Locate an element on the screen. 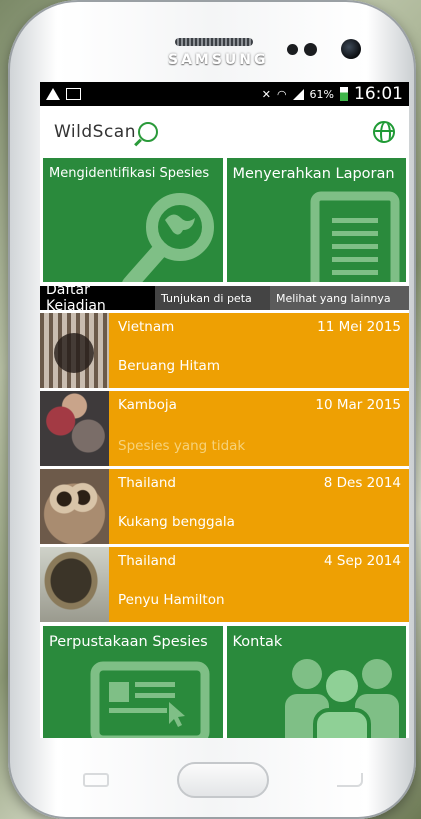 The width and height of the screenshot is (421, 819). tab-show-on-map: Tunjukan di peta is located at coordinates (212, 298).